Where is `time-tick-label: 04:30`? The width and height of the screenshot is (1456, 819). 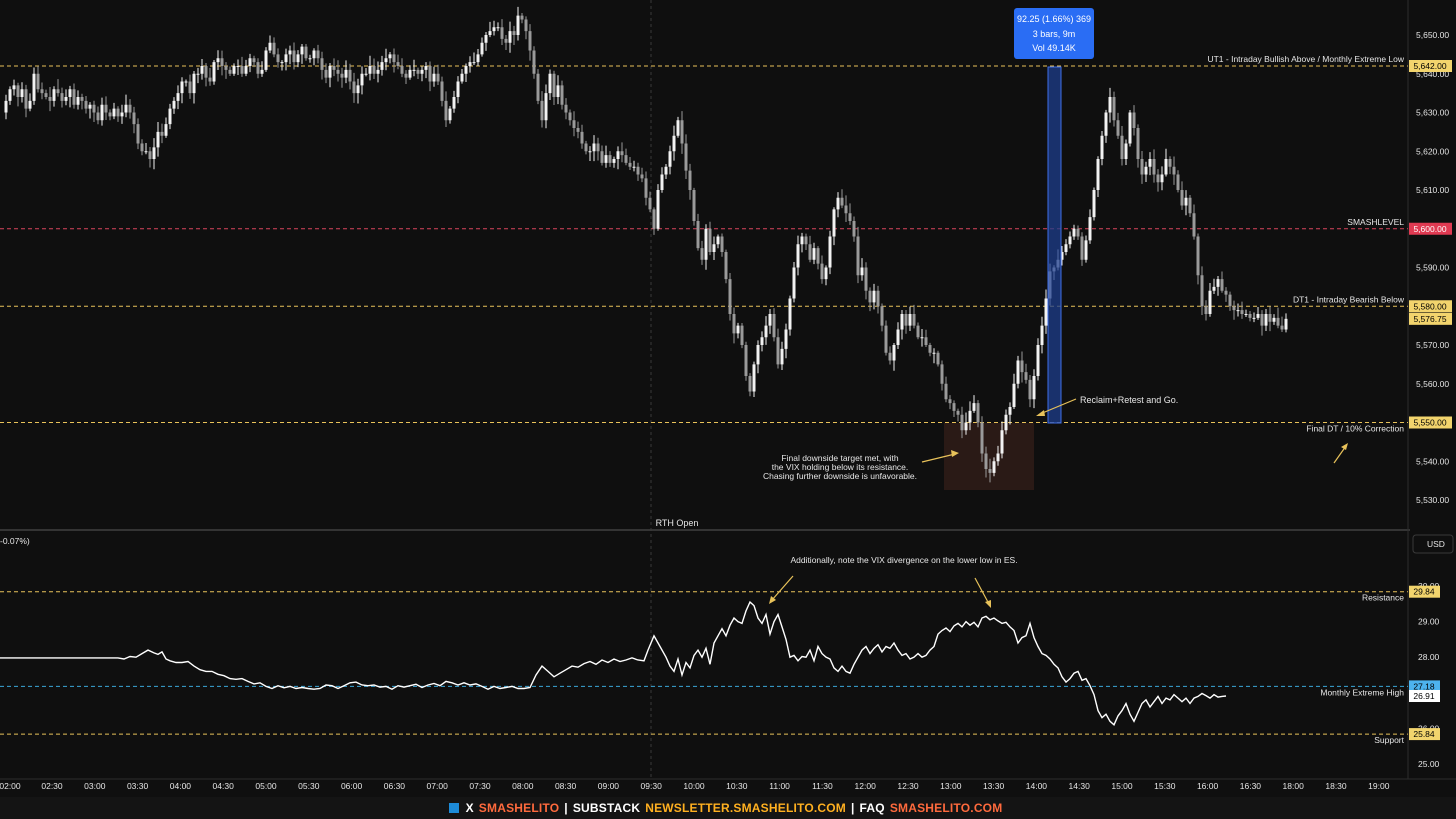 time-tick-label: 04:30 is located at coordinates (224, 786).